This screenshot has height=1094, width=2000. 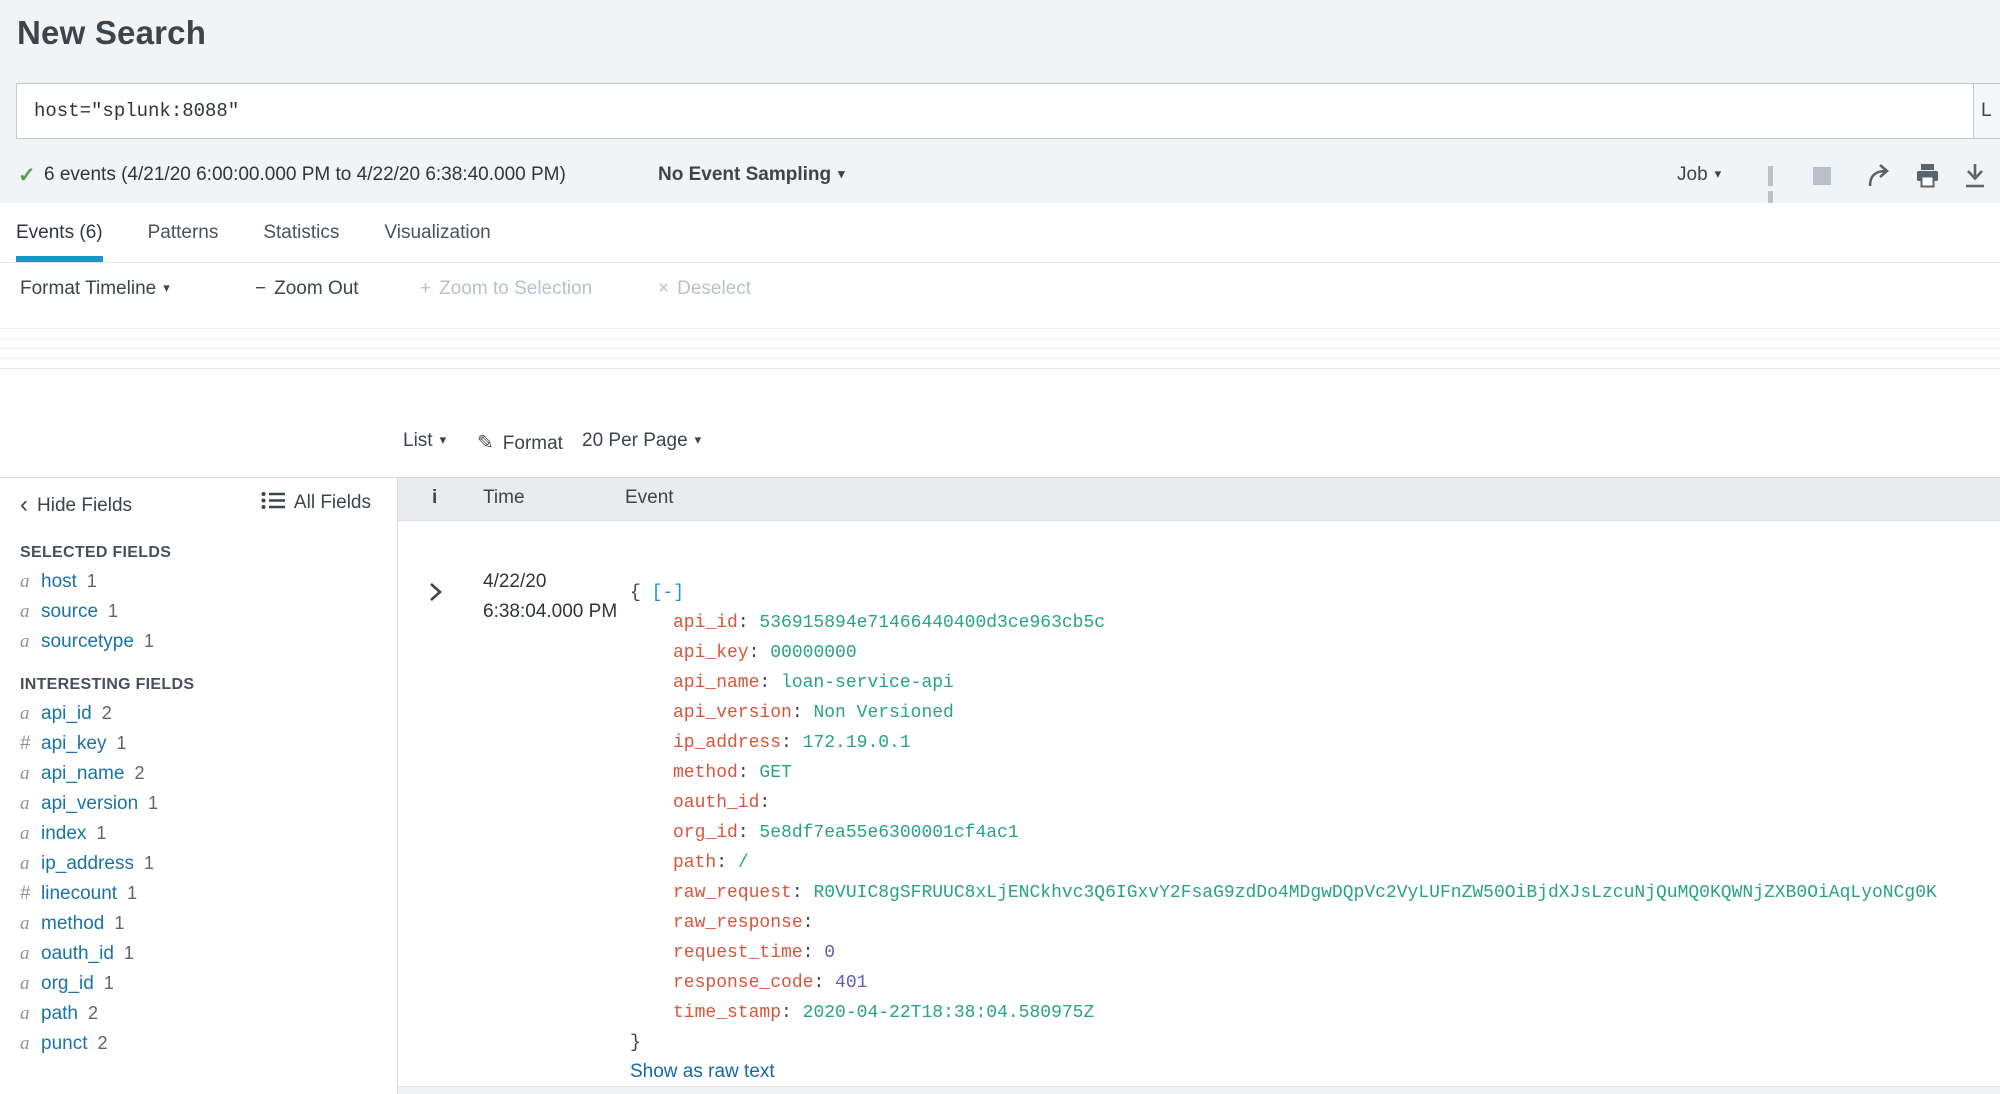 I want to click on deselect-label: Deselect, so click(x=714, y=288).